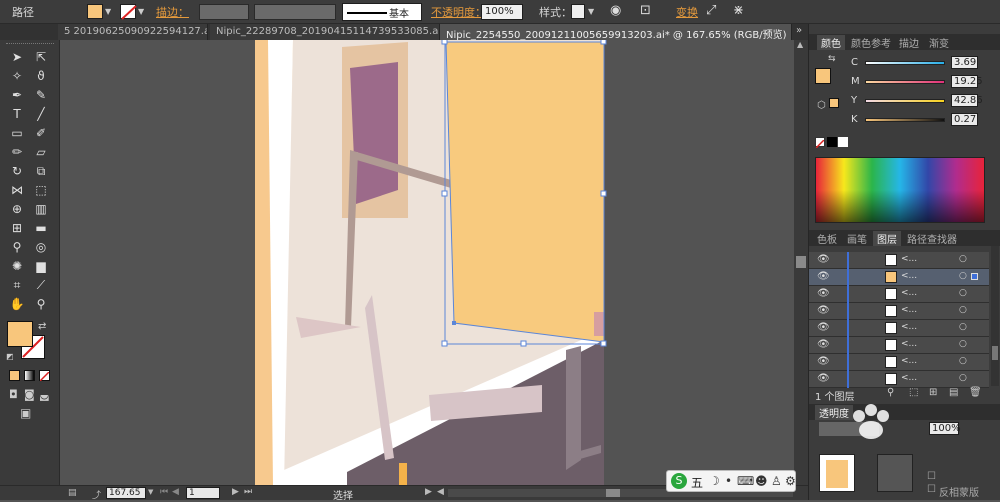 The image size is (1000, 502). Describe the element at coordinates (72, 493) in the screenshot. I see `status-icon: ▤` at that location.